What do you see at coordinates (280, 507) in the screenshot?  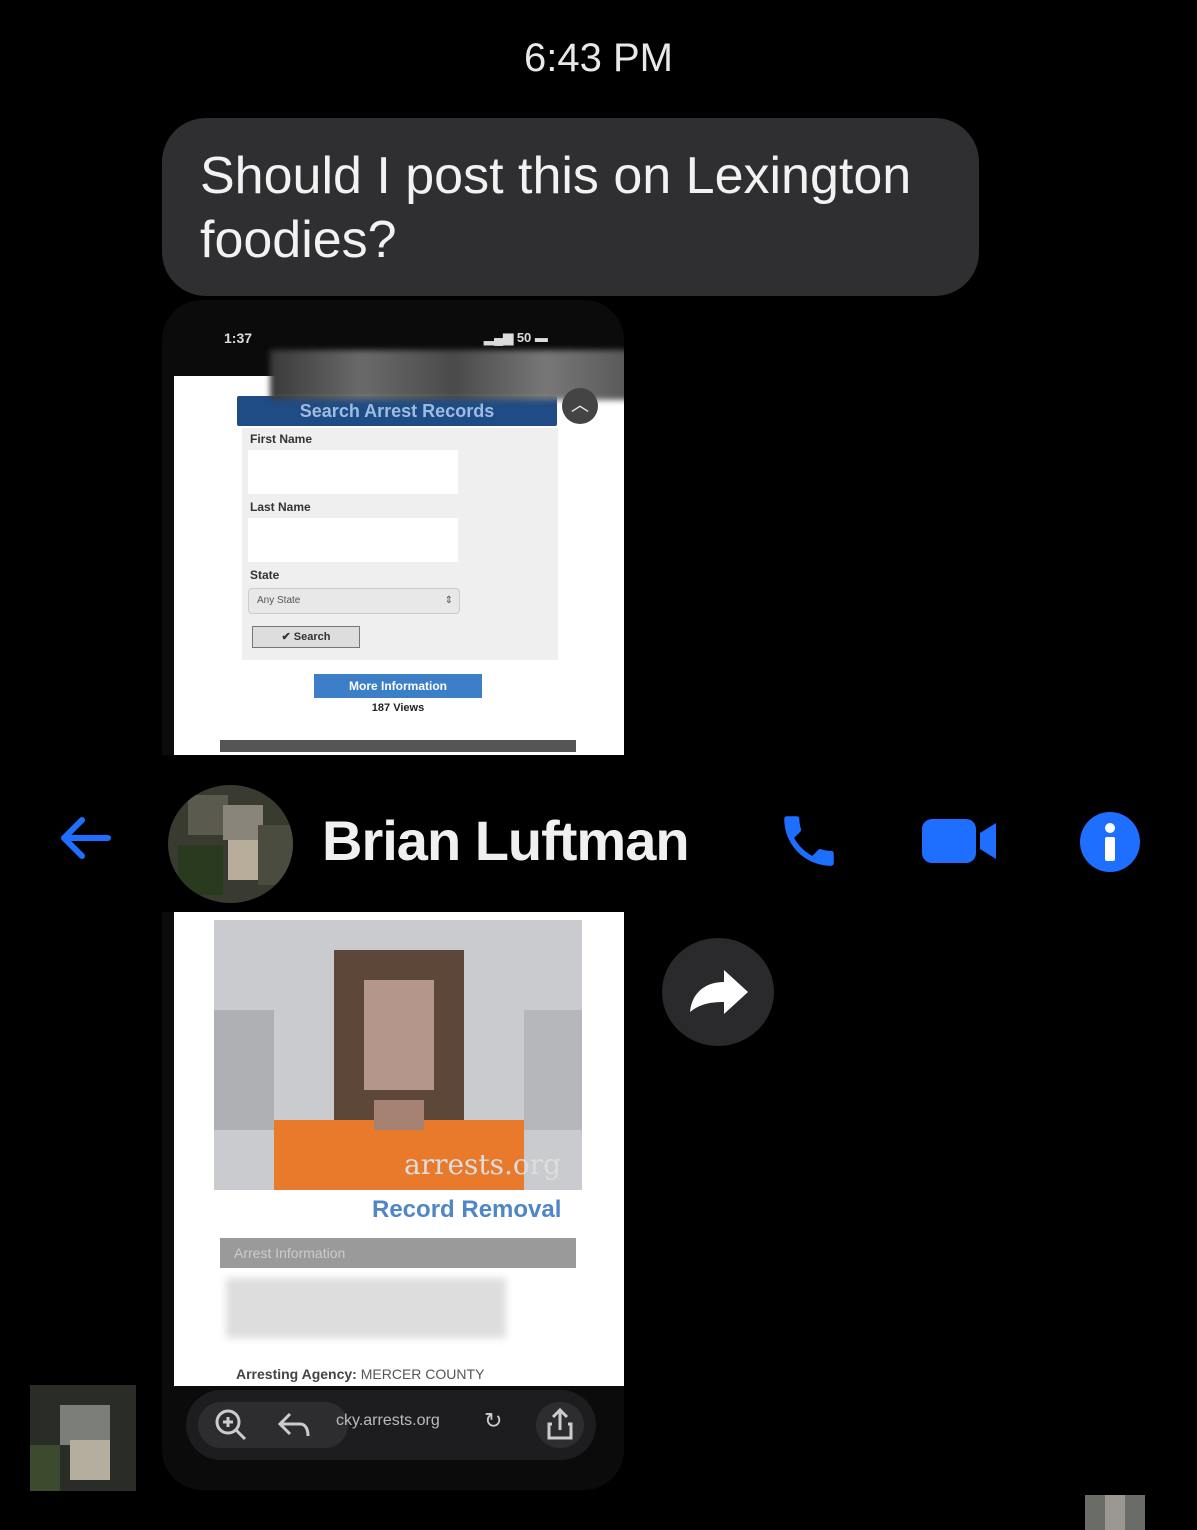 I see `last-name-label: Last Name` at bounding box center [280, 507].